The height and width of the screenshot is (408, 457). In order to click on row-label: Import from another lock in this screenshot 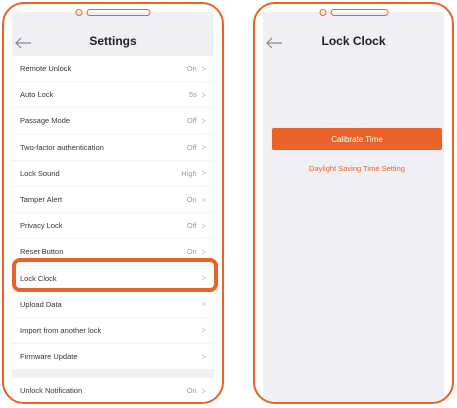, I will do `click(61, 330)`.